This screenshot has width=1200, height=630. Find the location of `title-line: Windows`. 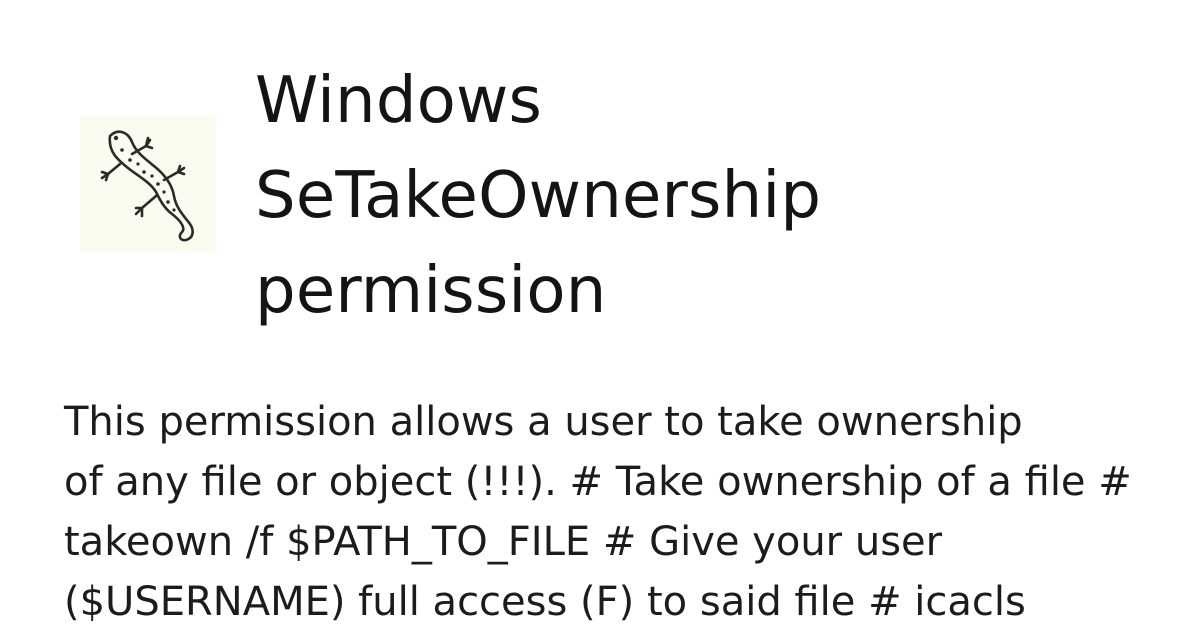

title-line: Windows is located at coordinates (399, 101).